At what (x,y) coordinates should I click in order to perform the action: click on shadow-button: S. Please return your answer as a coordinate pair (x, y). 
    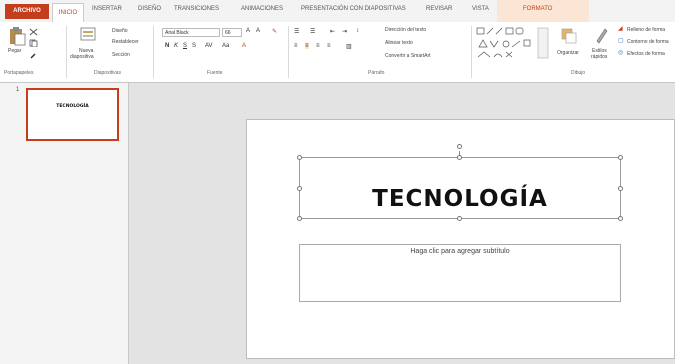
    Looking at the image, I should click on (194, 46).